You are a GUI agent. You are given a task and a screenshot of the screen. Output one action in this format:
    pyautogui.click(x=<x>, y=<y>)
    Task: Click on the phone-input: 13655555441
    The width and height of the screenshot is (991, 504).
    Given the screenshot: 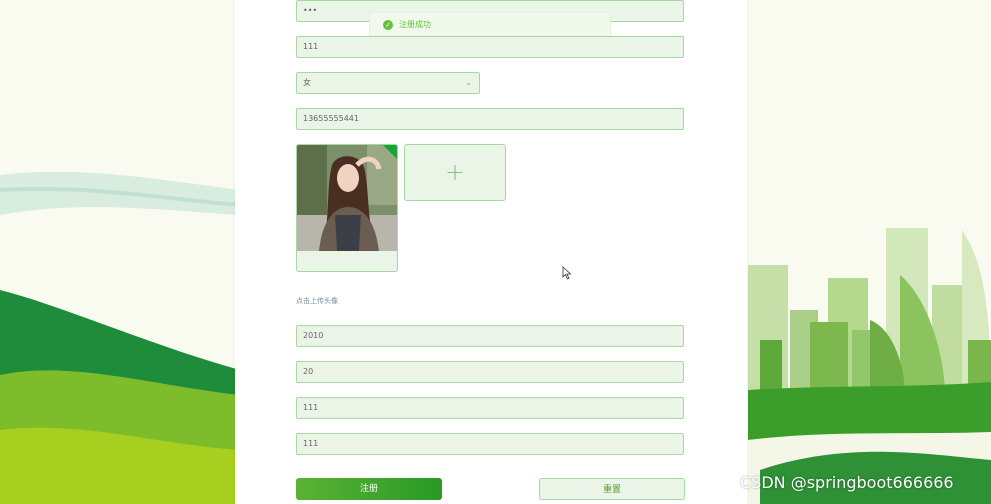 What is the action you would take?
    pyautogui.click(x=490, y=119)
    